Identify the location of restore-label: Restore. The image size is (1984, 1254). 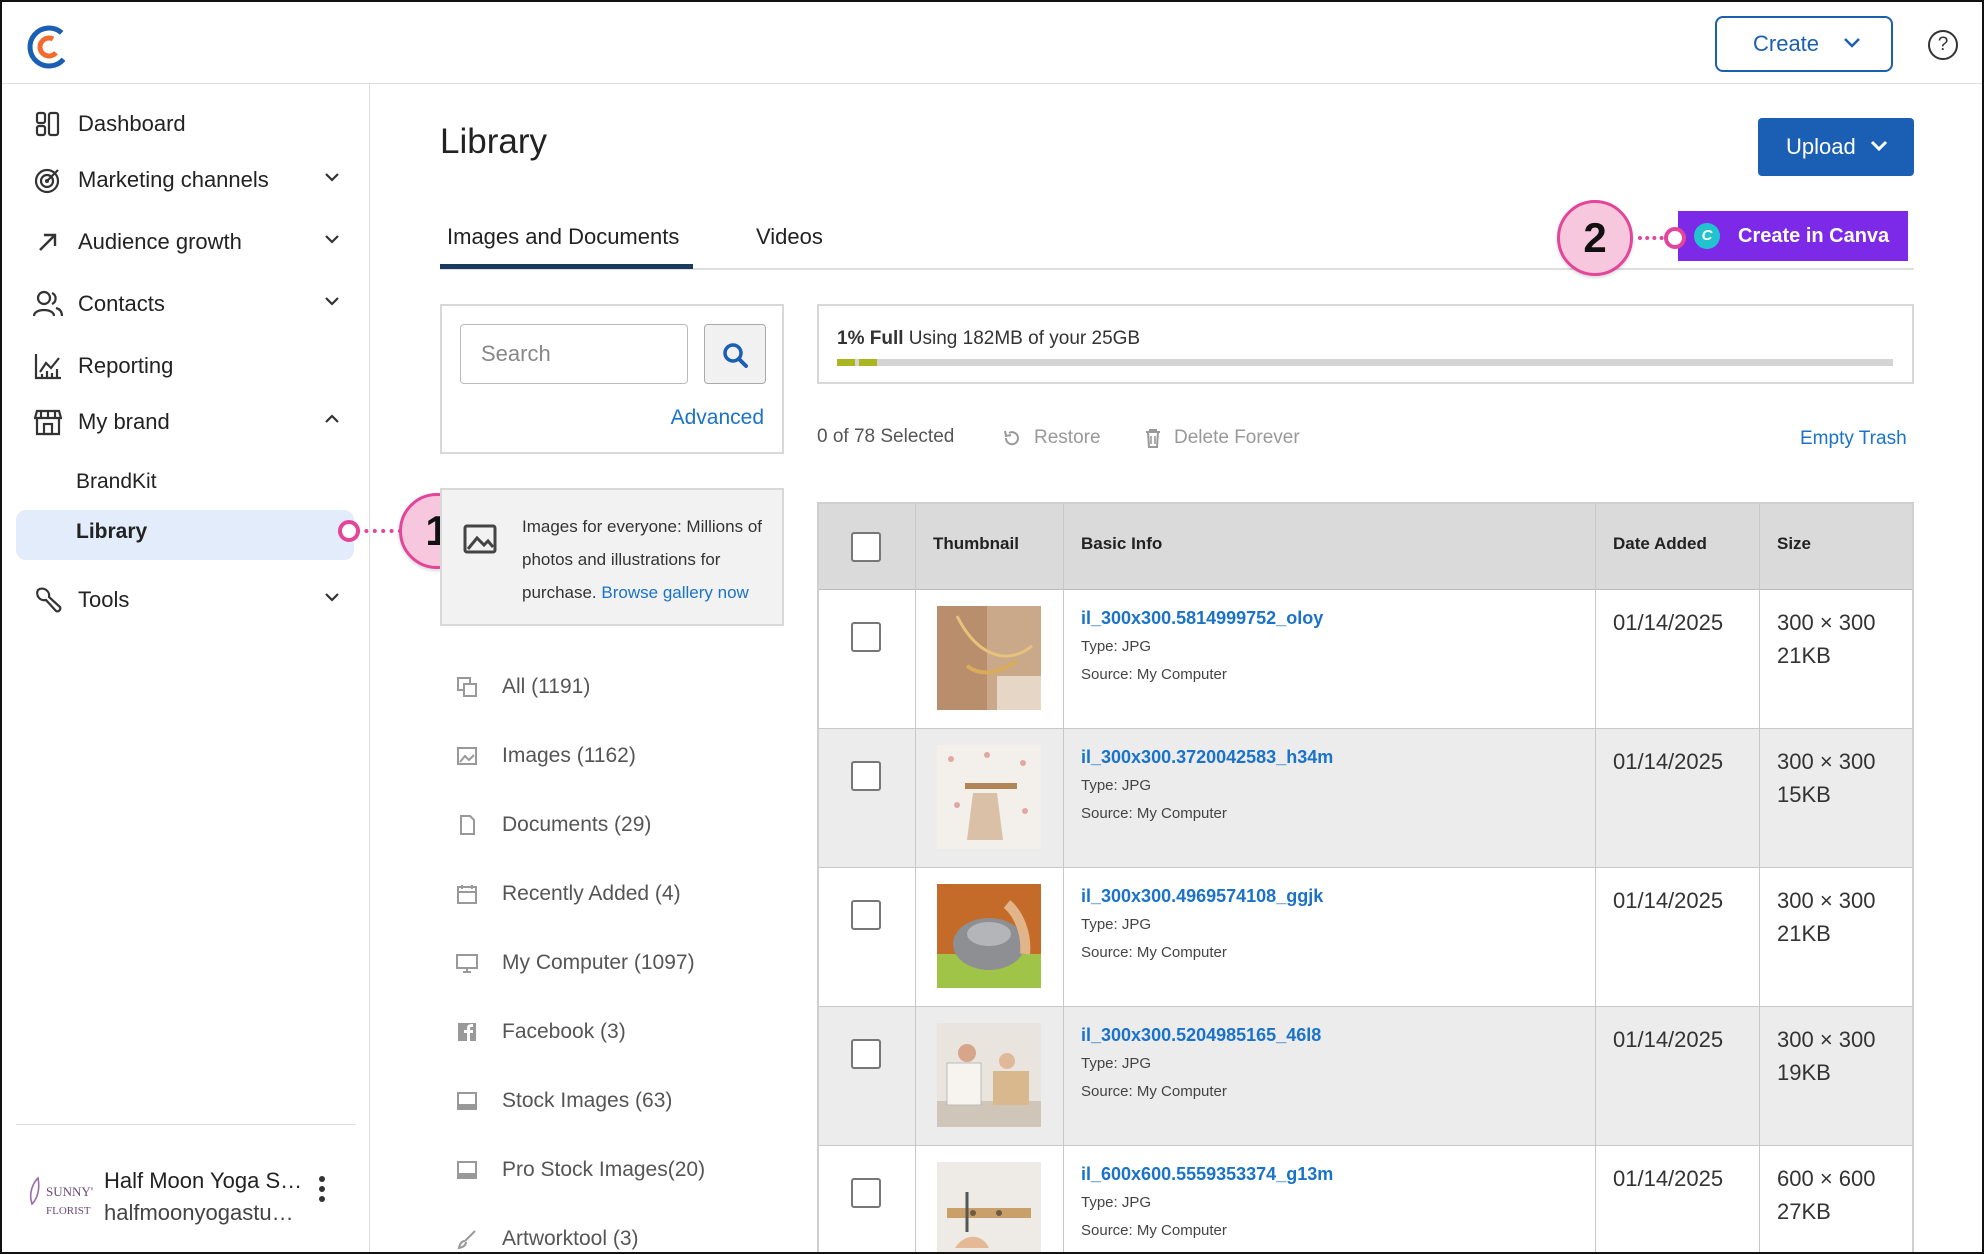
(1067, 437).